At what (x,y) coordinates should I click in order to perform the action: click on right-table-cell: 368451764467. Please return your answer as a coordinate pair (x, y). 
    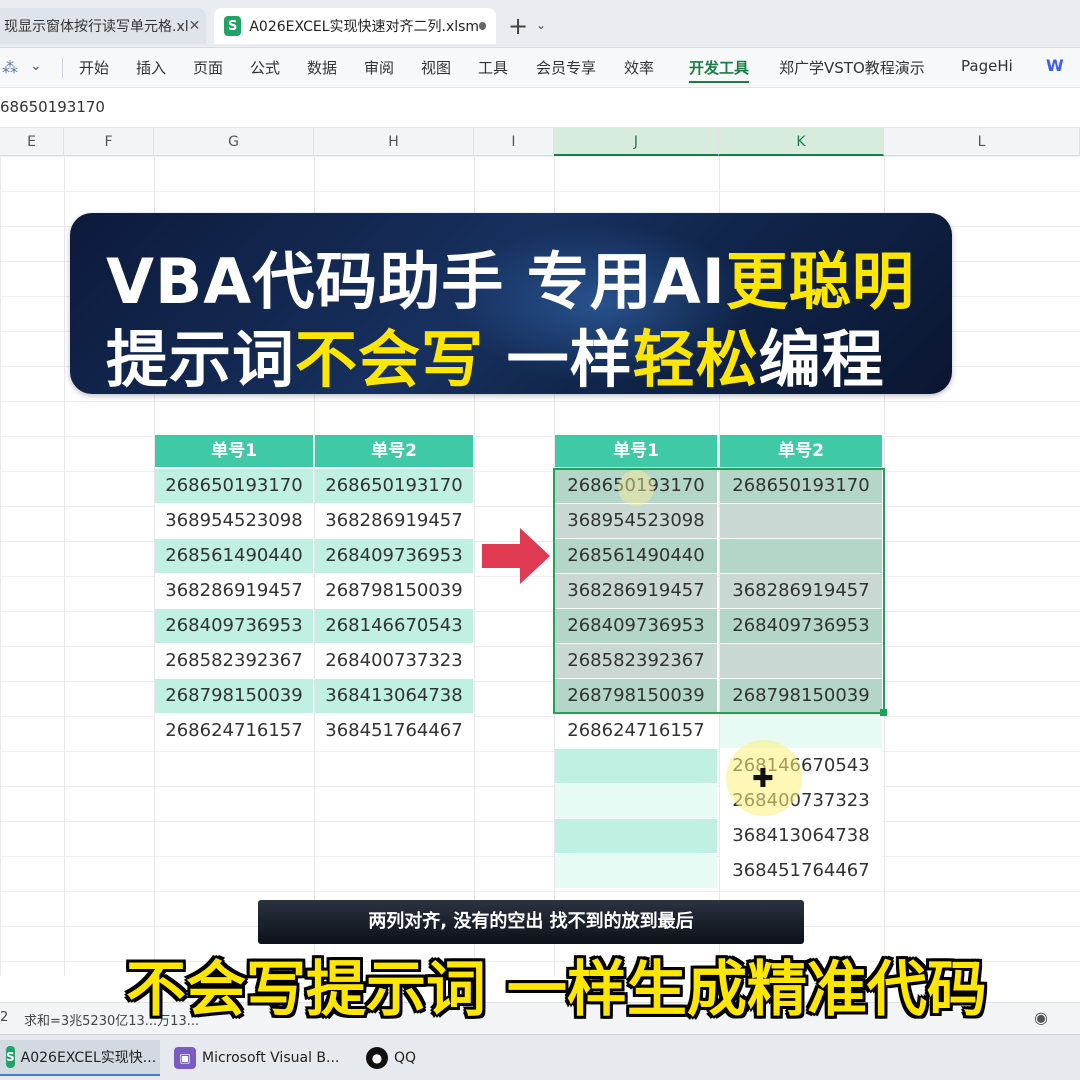
    Looking at the image, I should click on (801, 871).